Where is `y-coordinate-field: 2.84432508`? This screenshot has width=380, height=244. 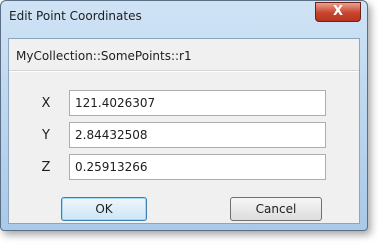
y-coordinate-field: 2.84432508 is located at coordinates (197, 135).